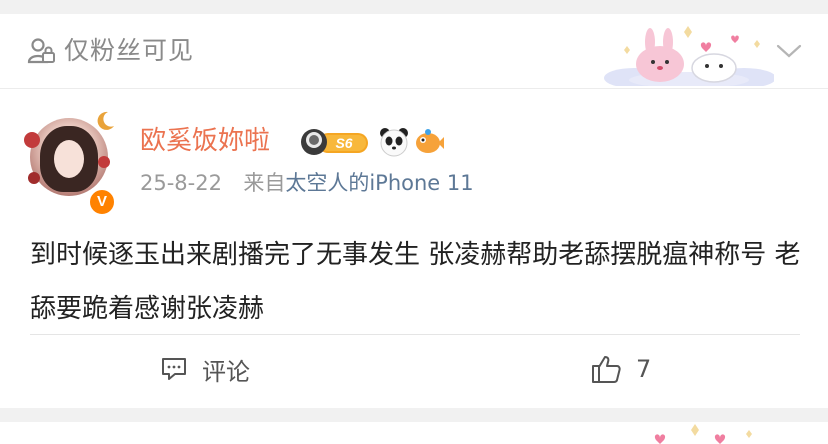 The image size is (828, 444). What do you see at coordinates (174, 369) in the screenshot?
I see `comment-icon` at bounding box center [174, 369].